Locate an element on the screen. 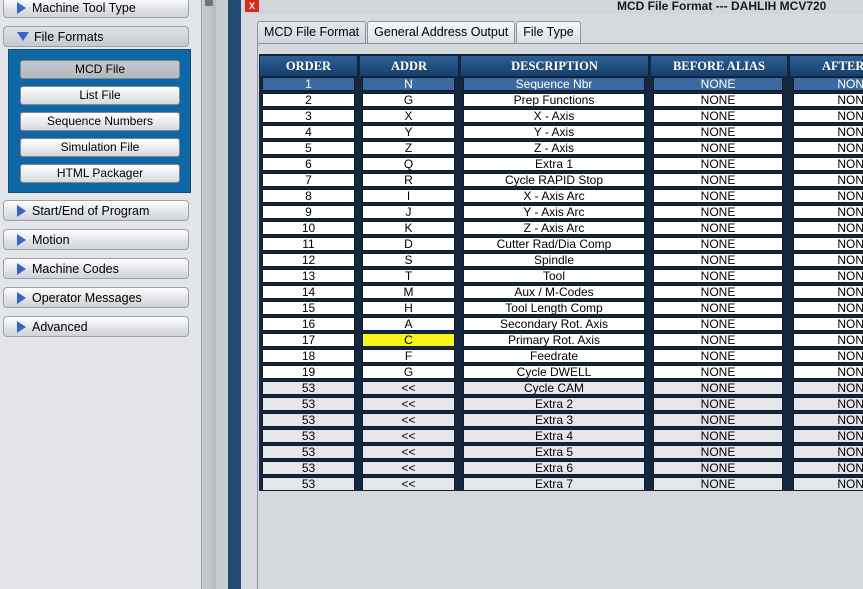  table-row: 17 C Primary Rot. Axis NONE NONE is located at coordinates (561, 340).